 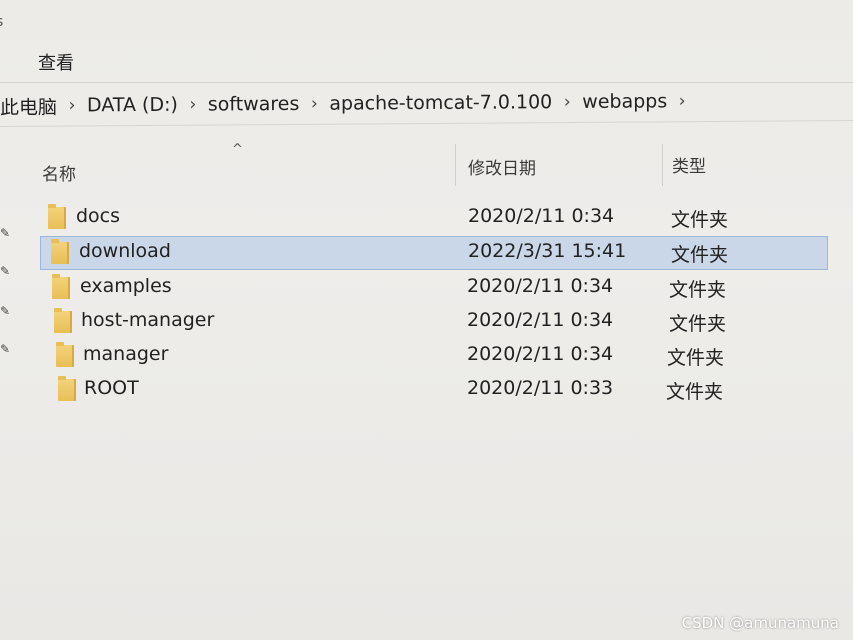 I want to click on file-row: manager 2020/2/11 0:34 文件夹, so click(x=446, y=356).